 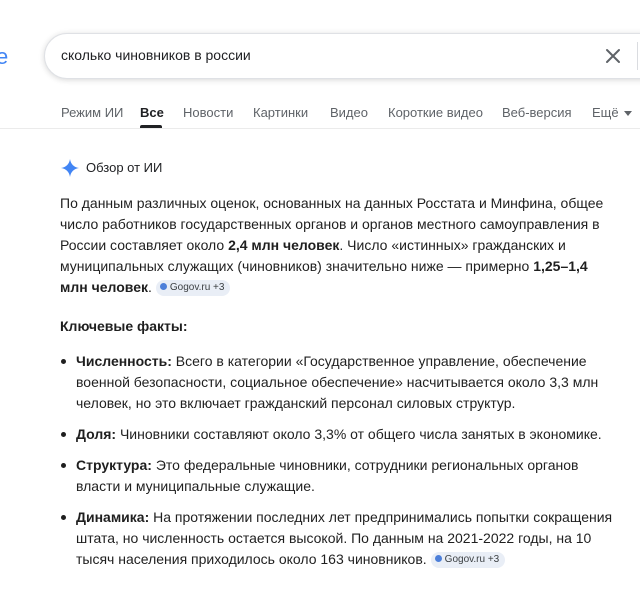 I want to click on close-icon, so click(x=613, y=56).